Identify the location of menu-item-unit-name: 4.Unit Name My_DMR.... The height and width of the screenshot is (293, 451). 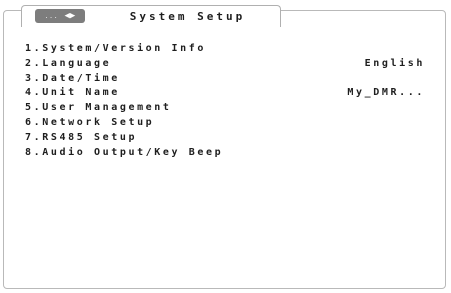
(225, 93).